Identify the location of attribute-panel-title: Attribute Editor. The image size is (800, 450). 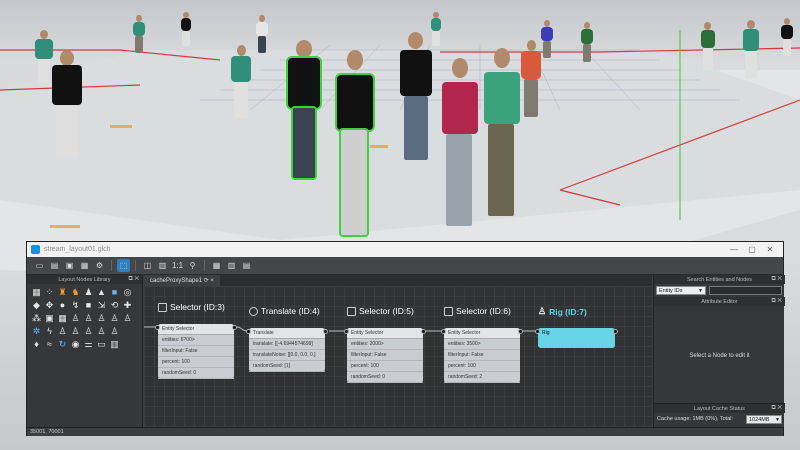
(719, 301).